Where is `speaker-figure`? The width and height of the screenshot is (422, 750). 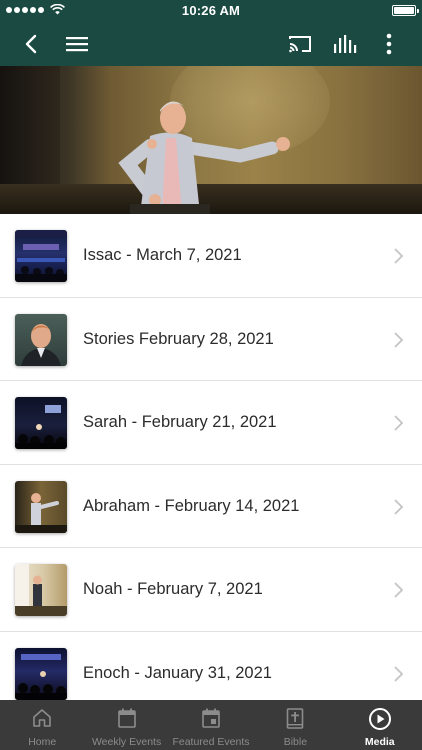 speaker-figure is located at coordinates (204, 157).